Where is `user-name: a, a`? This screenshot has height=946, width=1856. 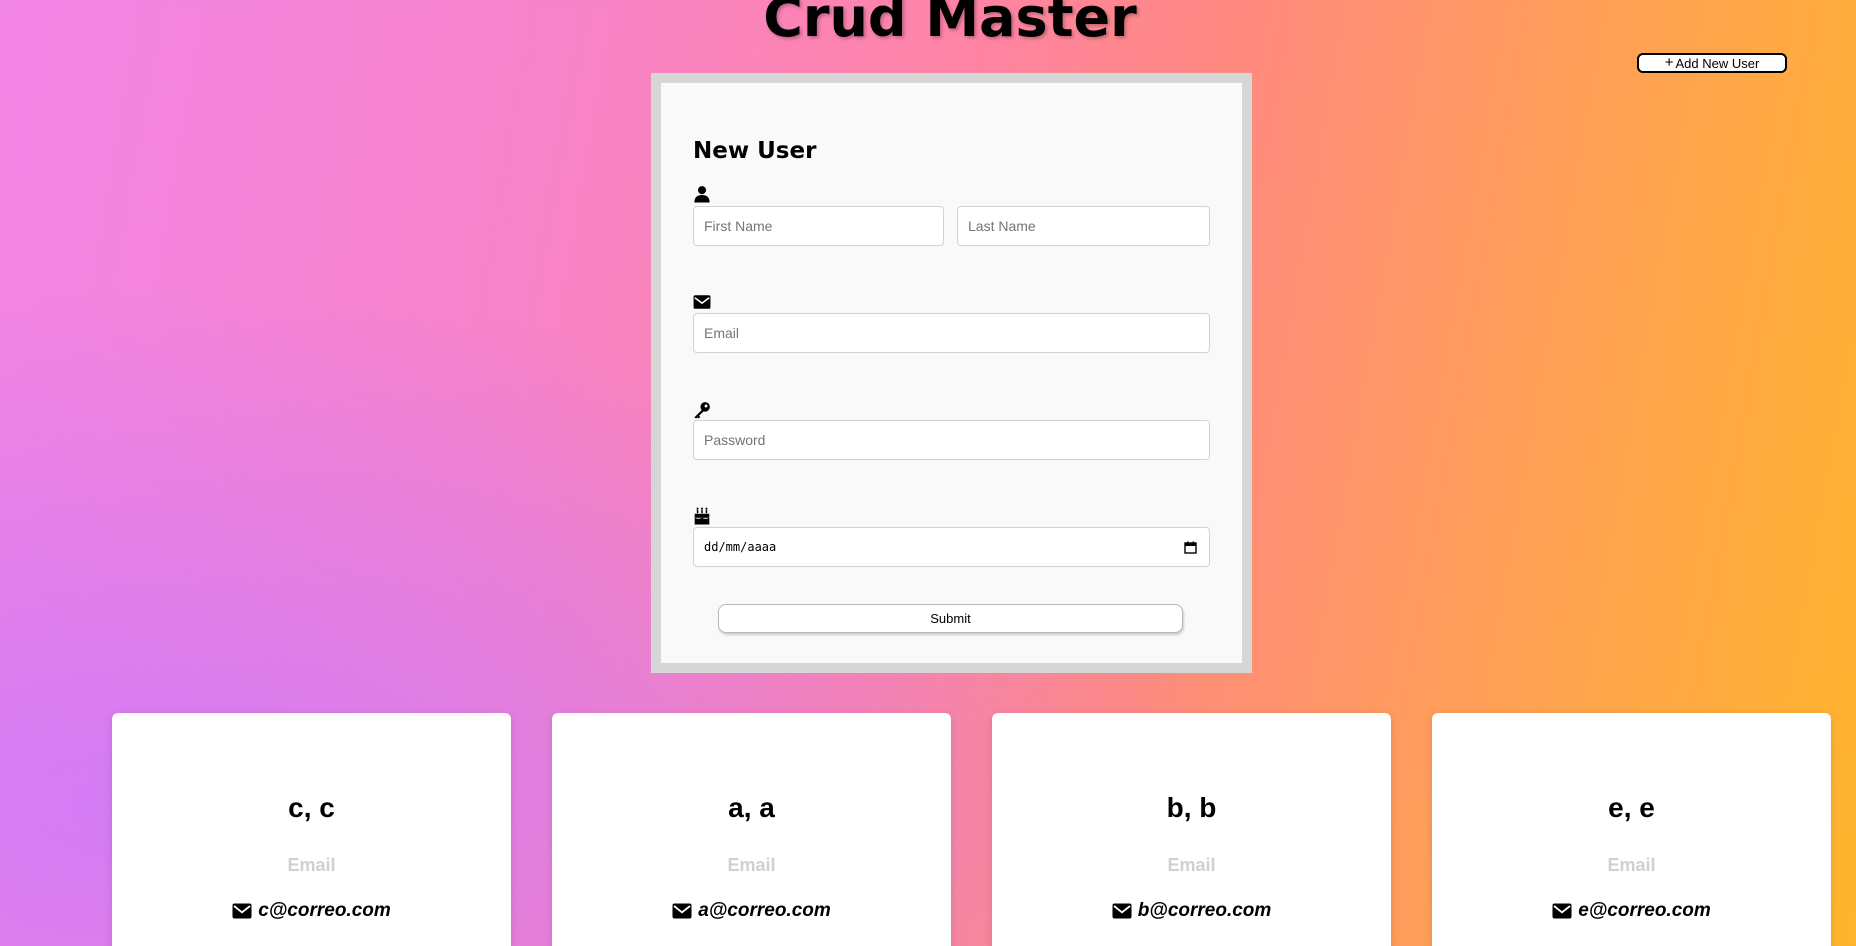 user-name: a, a is located at coordinates (751, 807).